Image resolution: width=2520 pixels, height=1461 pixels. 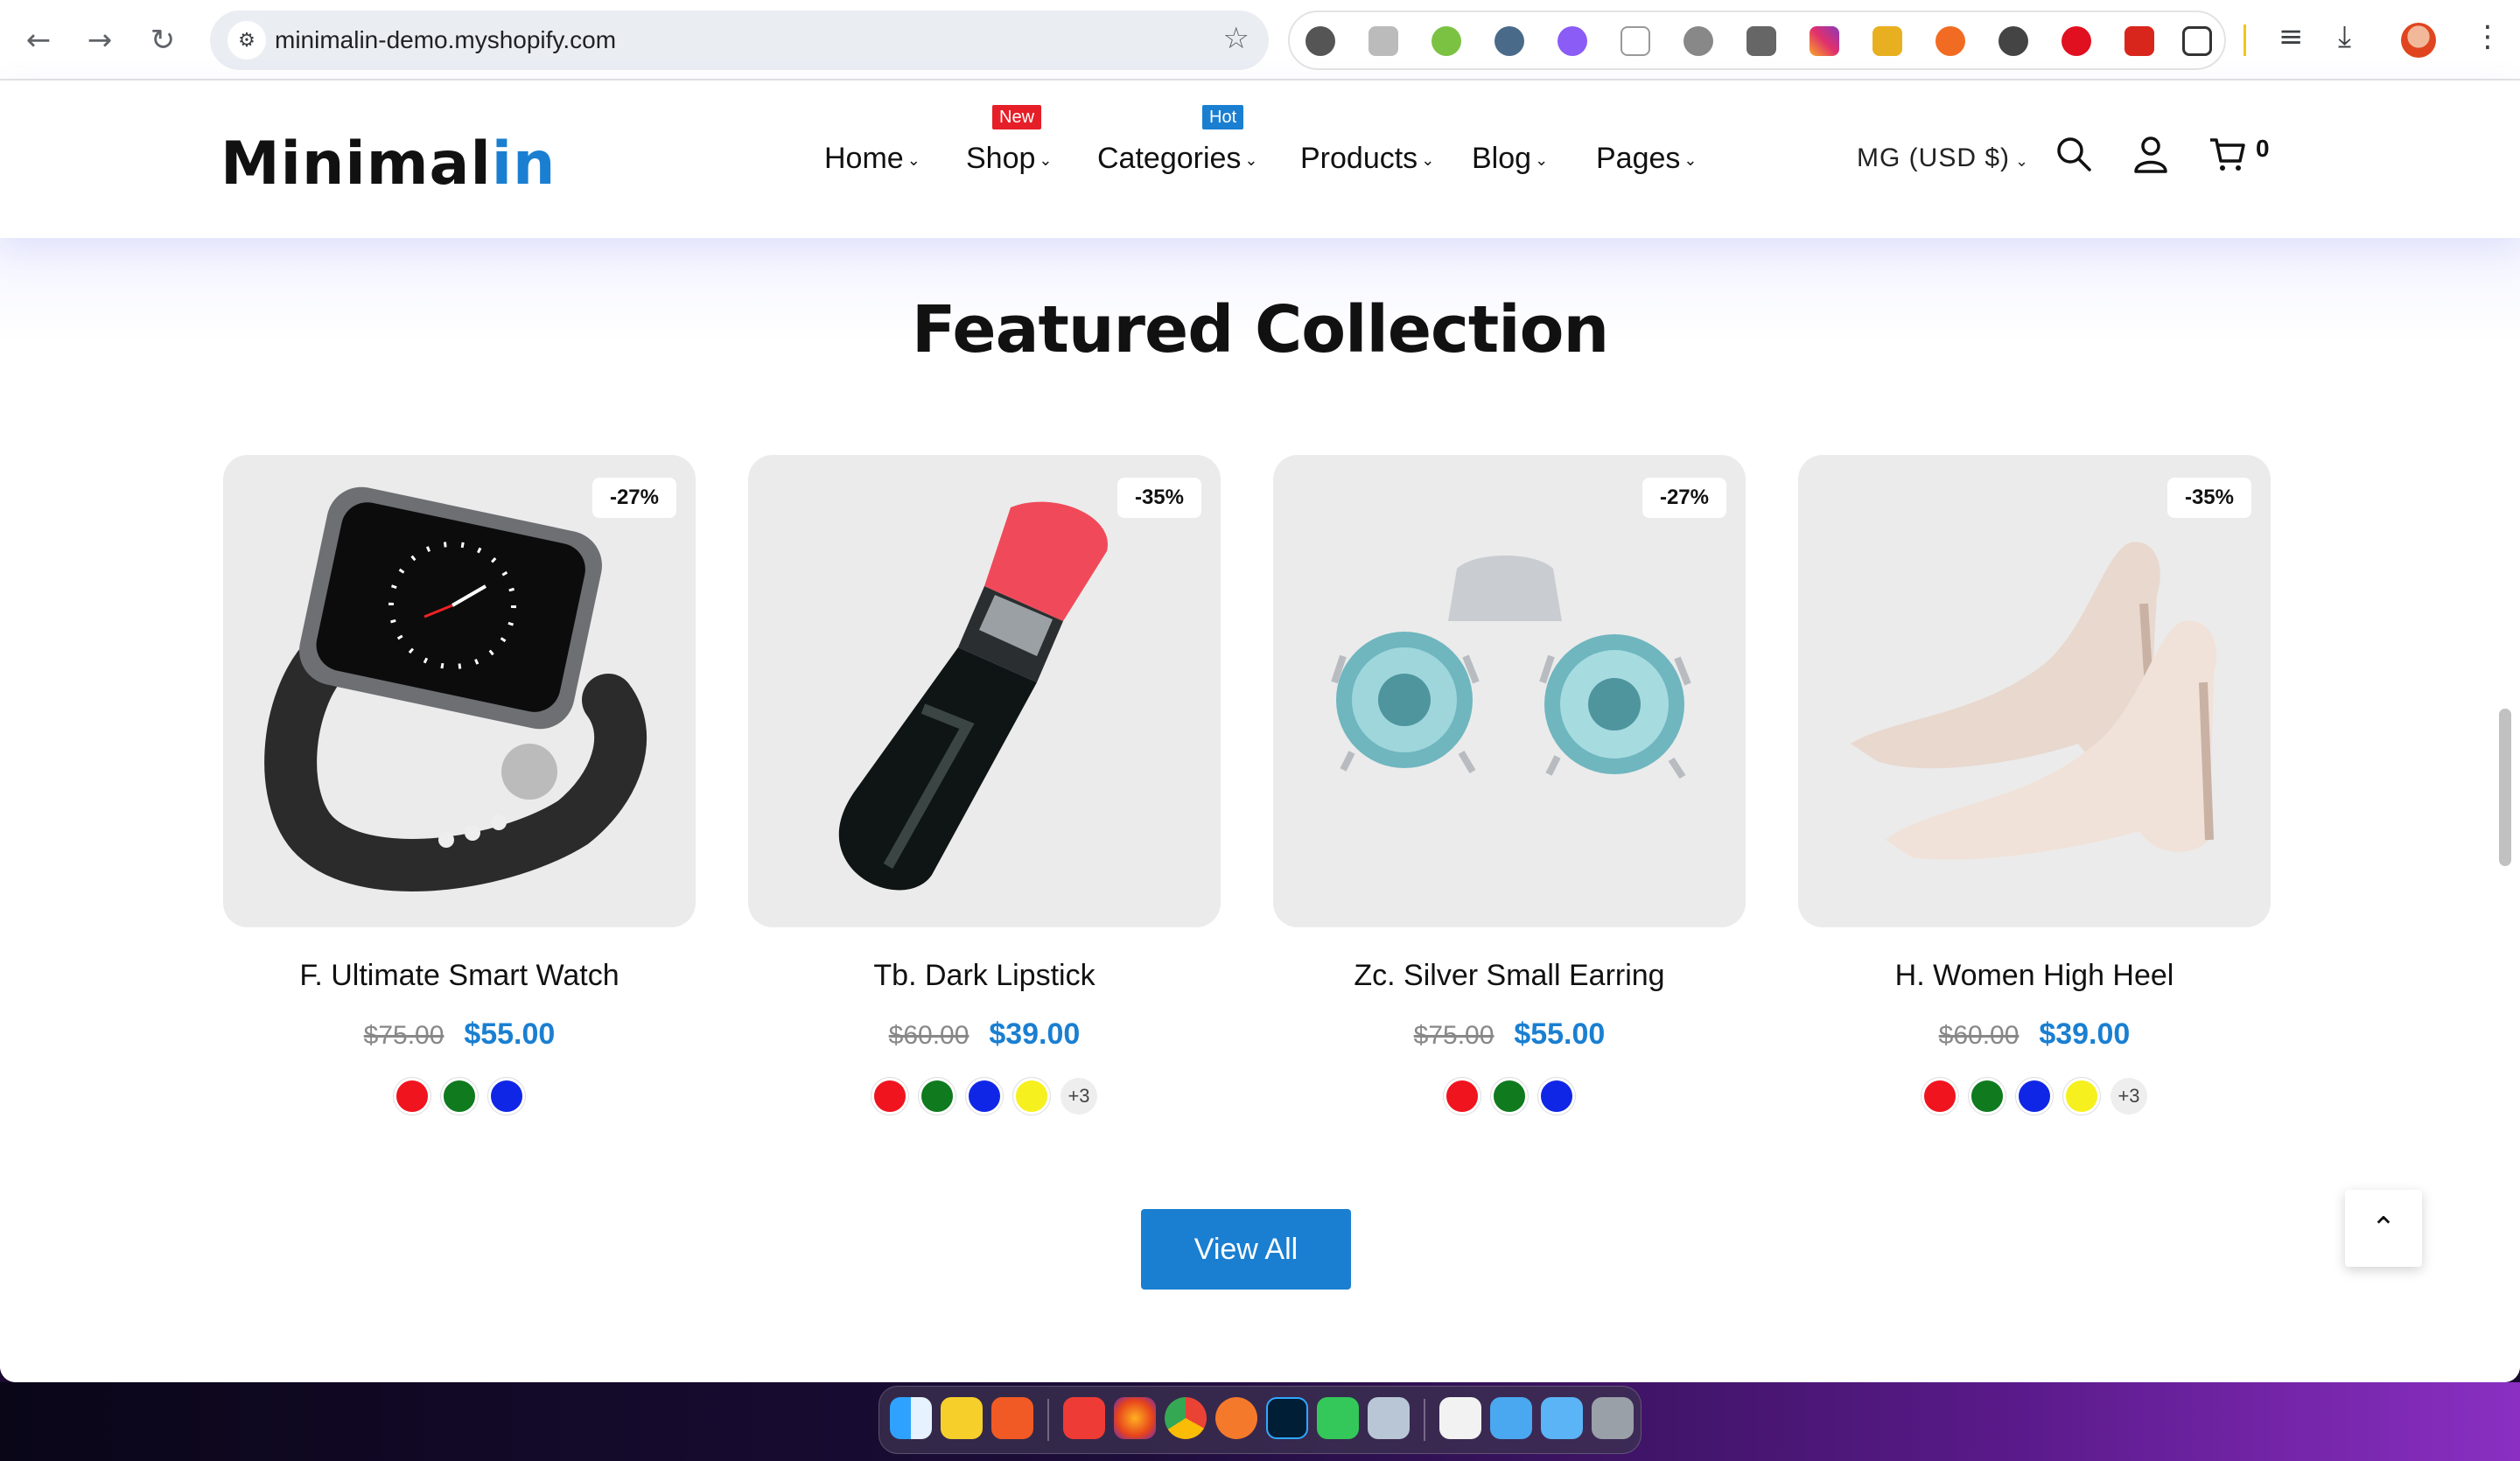 I want to click on product-title: Tb. Dark Lipstick, so click(x=984, y=976).